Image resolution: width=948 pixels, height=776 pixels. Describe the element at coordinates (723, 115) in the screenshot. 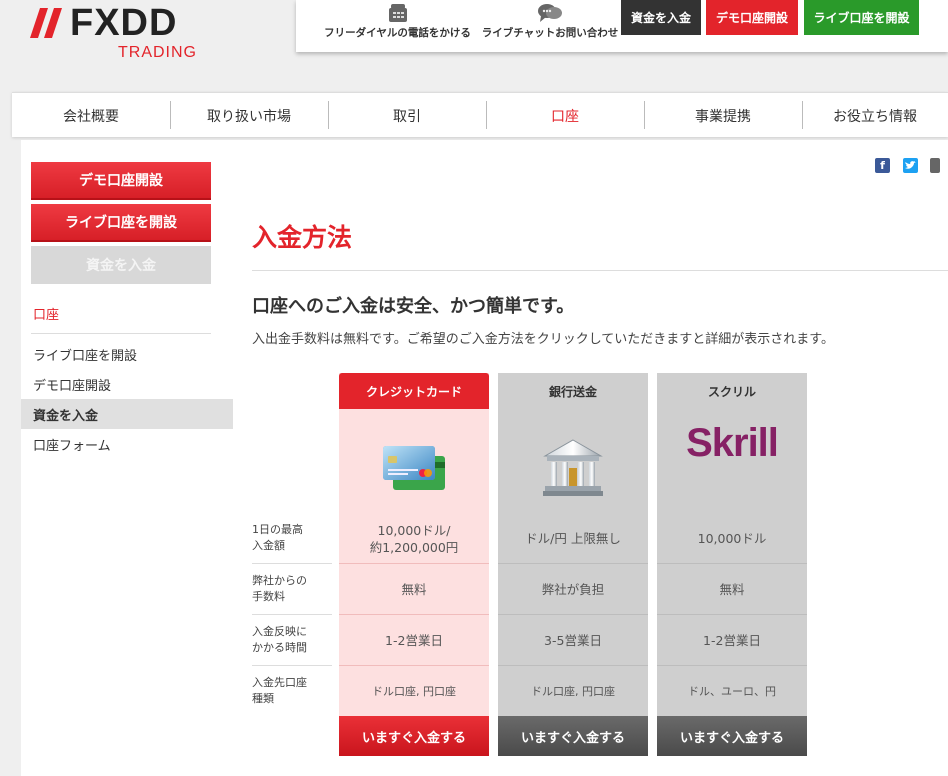

I see `nav-partners: 事業提携` at that location.